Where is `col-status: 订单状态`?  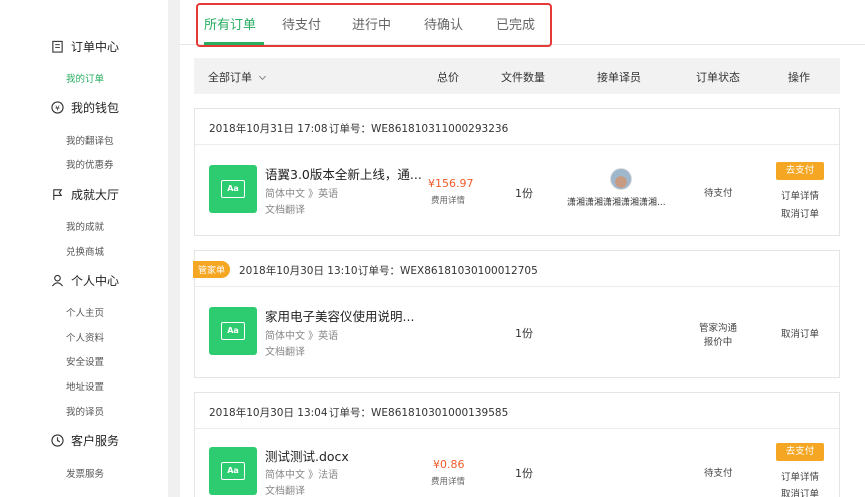 col-status: 订单状态 is located at coordinates (718, 77).